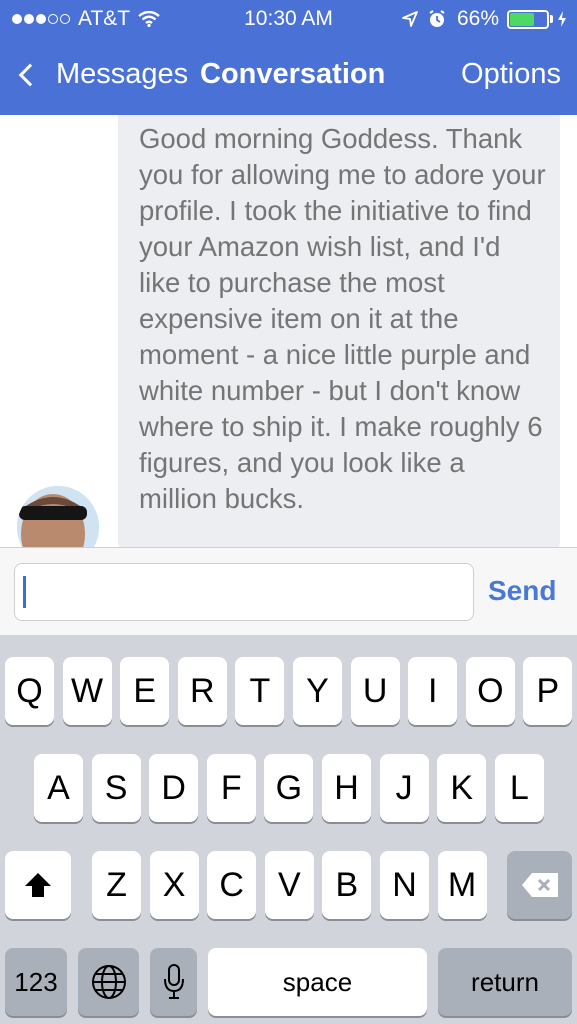 This screenshot has height=1024, width=577. Describe the element at coordinates (202, 691) in the screenshot. I see `key-r: R` at that location.